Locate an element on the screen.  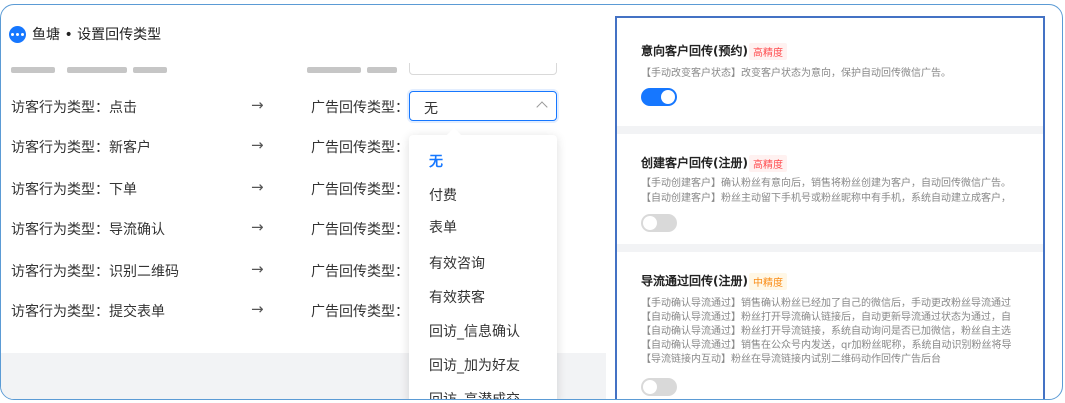
card-desc-line: 【手动创建客户】确认粉丝有意向后，销售将粉丝创建为客户，自动回传微信广告。 is located at coordinates (826, 183).